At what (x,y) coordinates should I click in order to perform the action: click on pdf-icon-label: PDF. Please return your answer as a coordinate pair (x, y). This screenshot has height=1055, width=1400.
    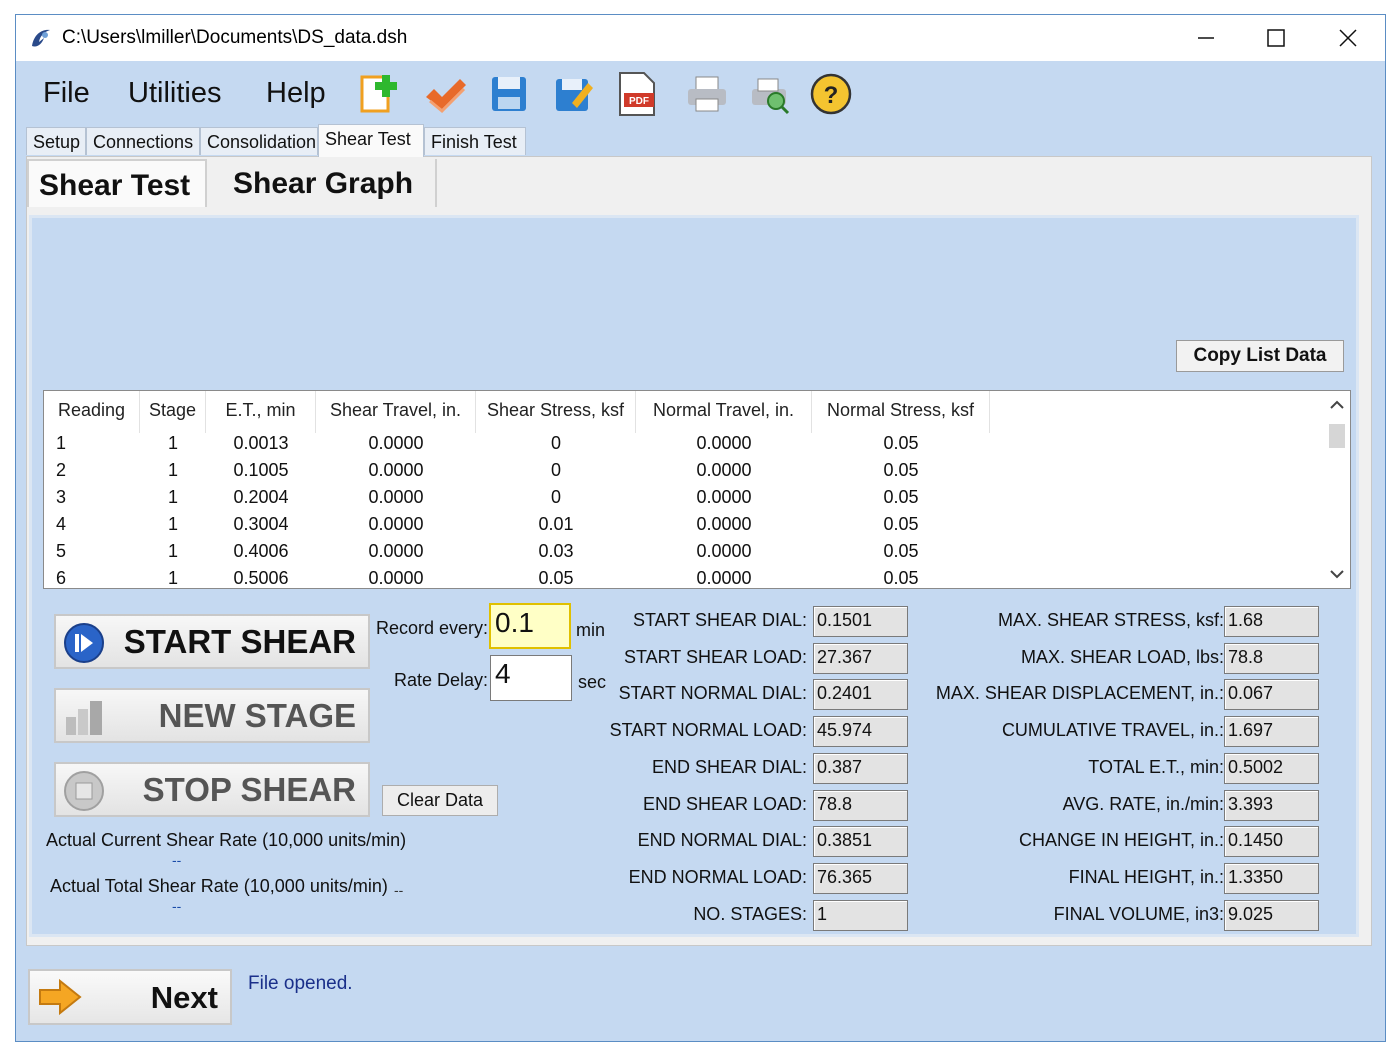
    Looking at the image, I should click on (639, 101).